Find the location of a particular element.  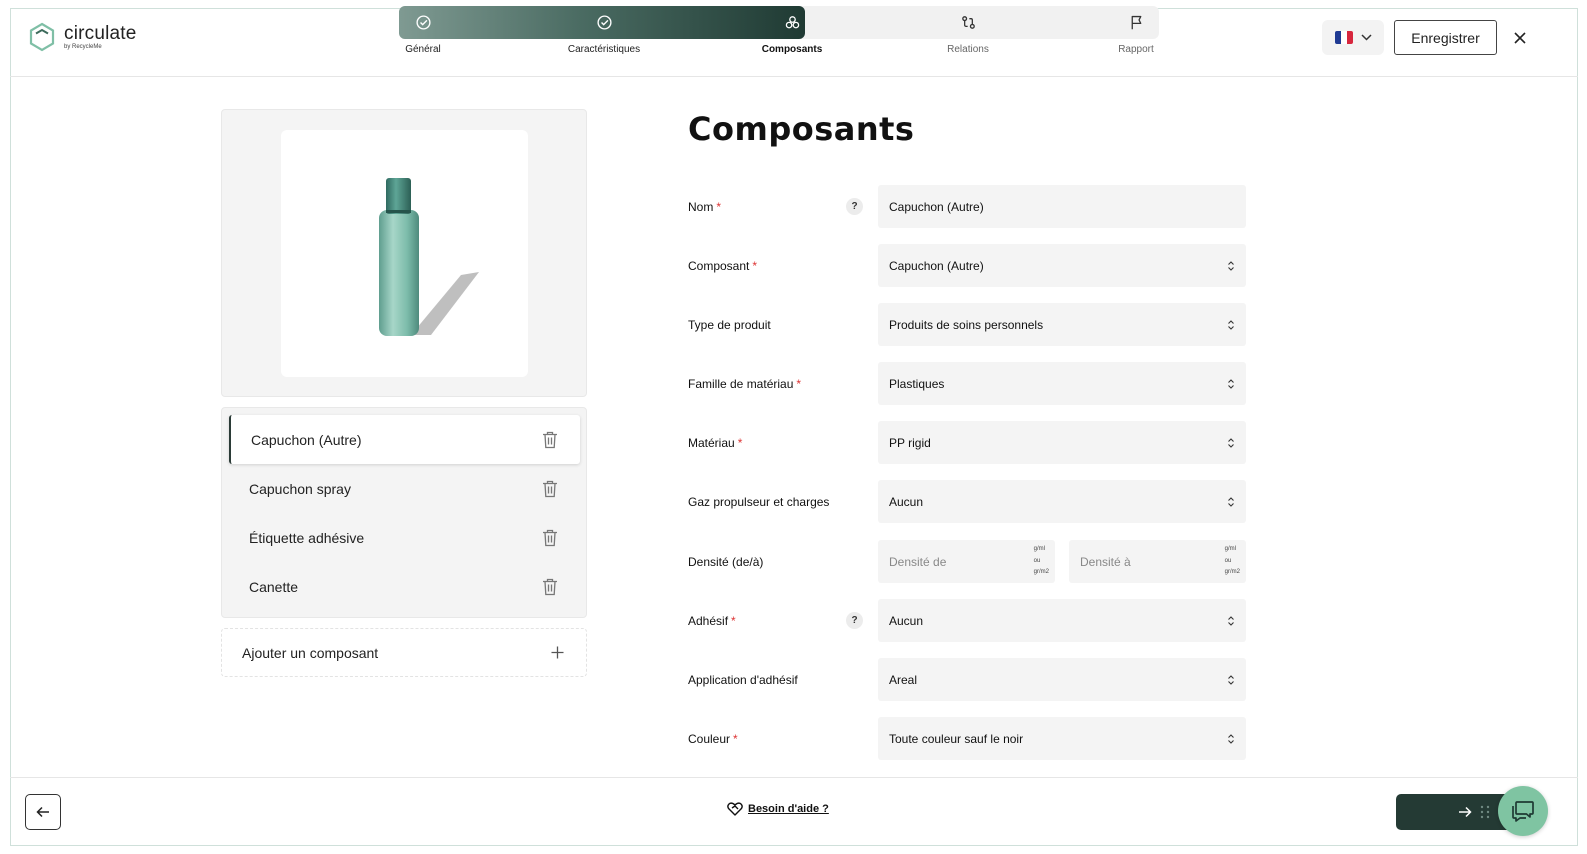

product-type-select: Produits de soins personnels is located at coordinates (1062, 324).